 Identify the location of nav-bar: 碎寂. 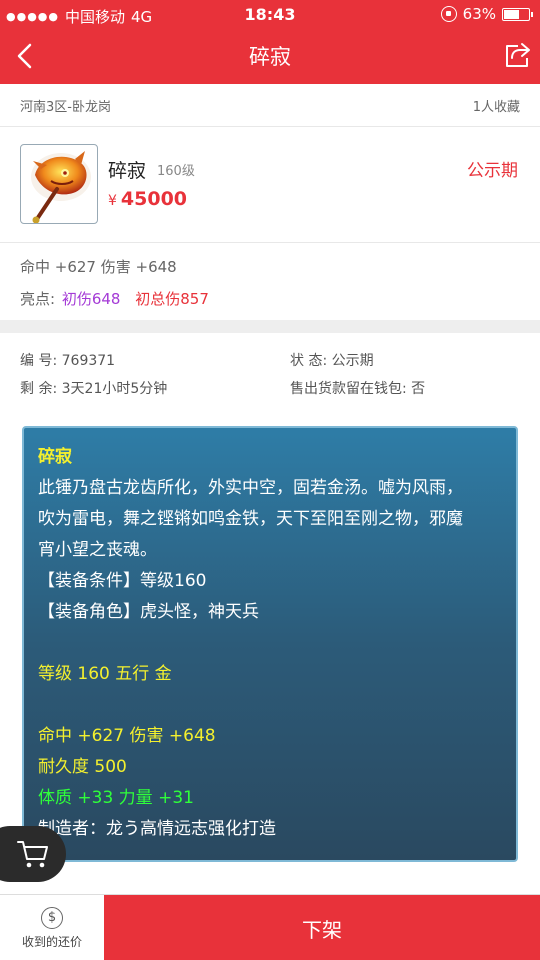
(270, 57).